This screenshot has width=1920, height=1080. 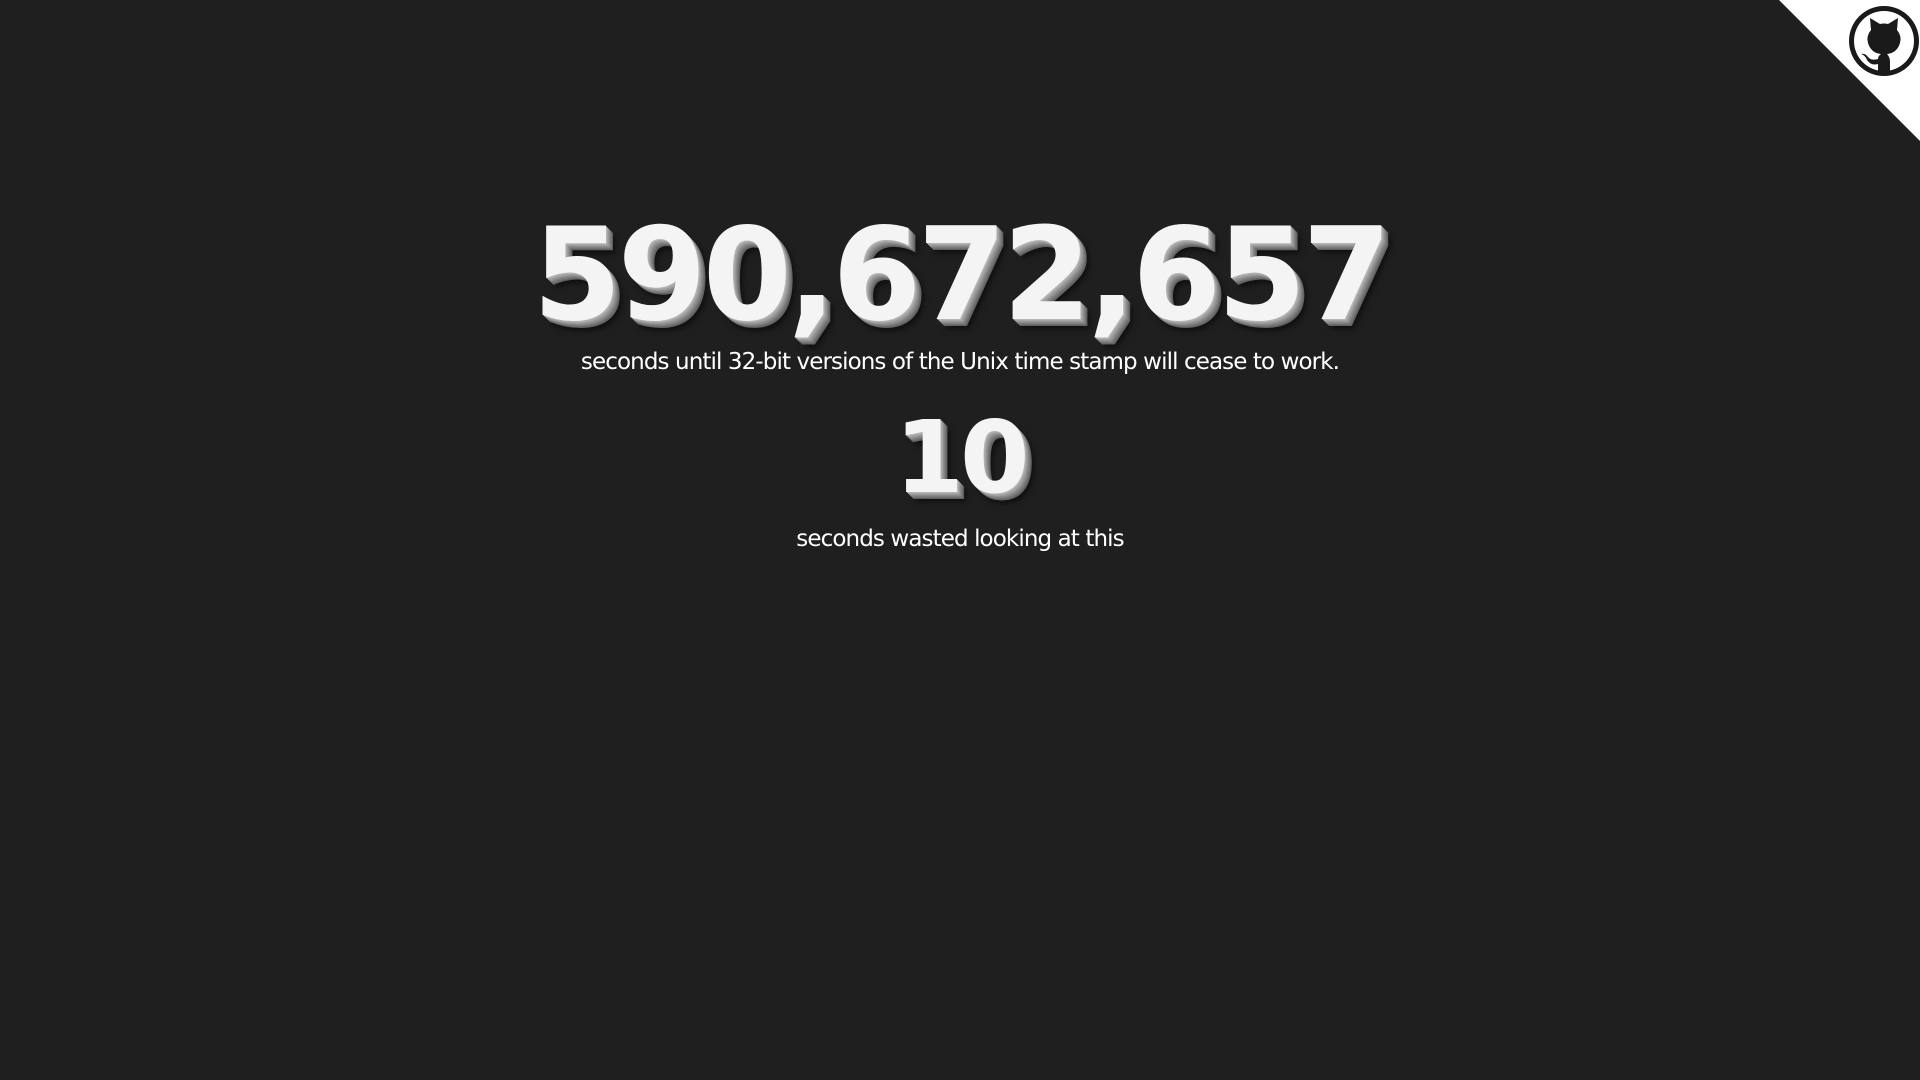 I want to click on unix-countdown-value: 590,672,657, so click(x=962, y=275).